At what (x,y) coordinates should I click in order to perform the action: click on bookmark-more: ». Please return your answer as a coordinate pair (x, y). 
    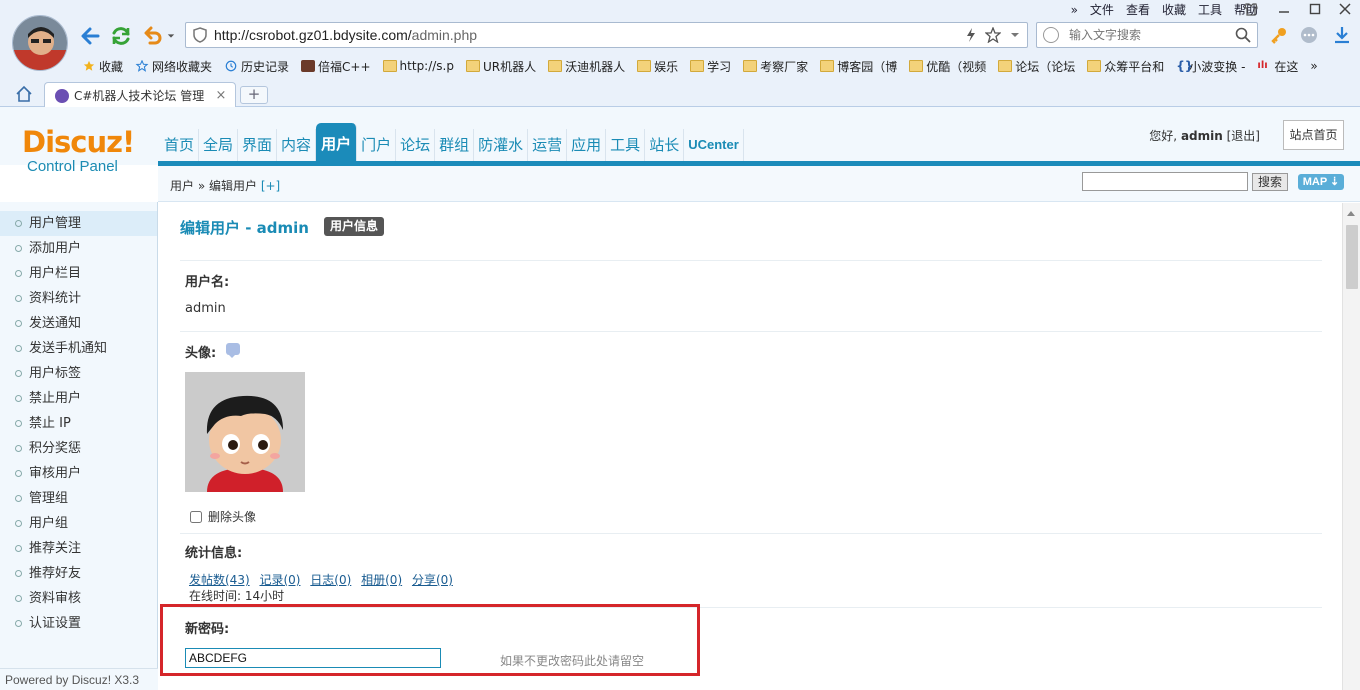
    Looking at the image, I should click on (1313, 66).